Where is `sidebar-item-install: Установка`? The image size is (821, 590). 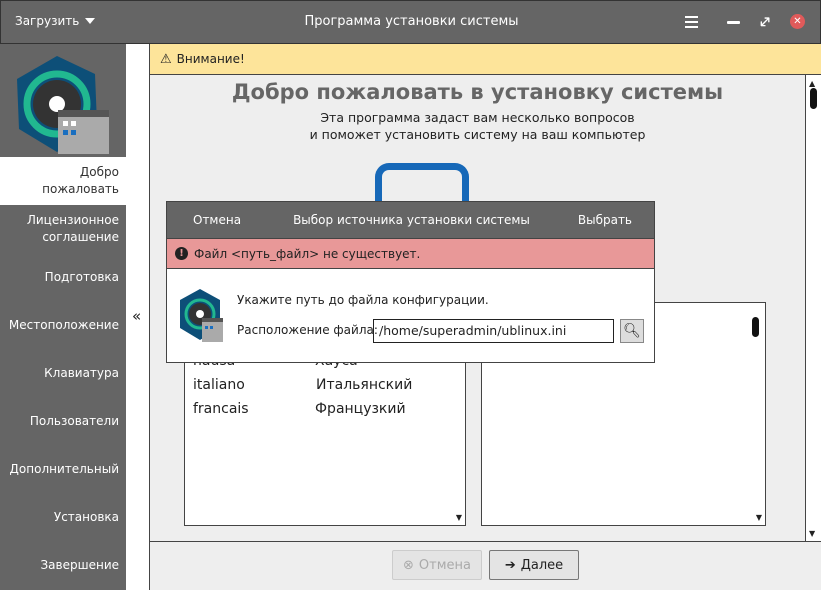 sidebar-item-install: Установка is located at coordinates (63, 517).